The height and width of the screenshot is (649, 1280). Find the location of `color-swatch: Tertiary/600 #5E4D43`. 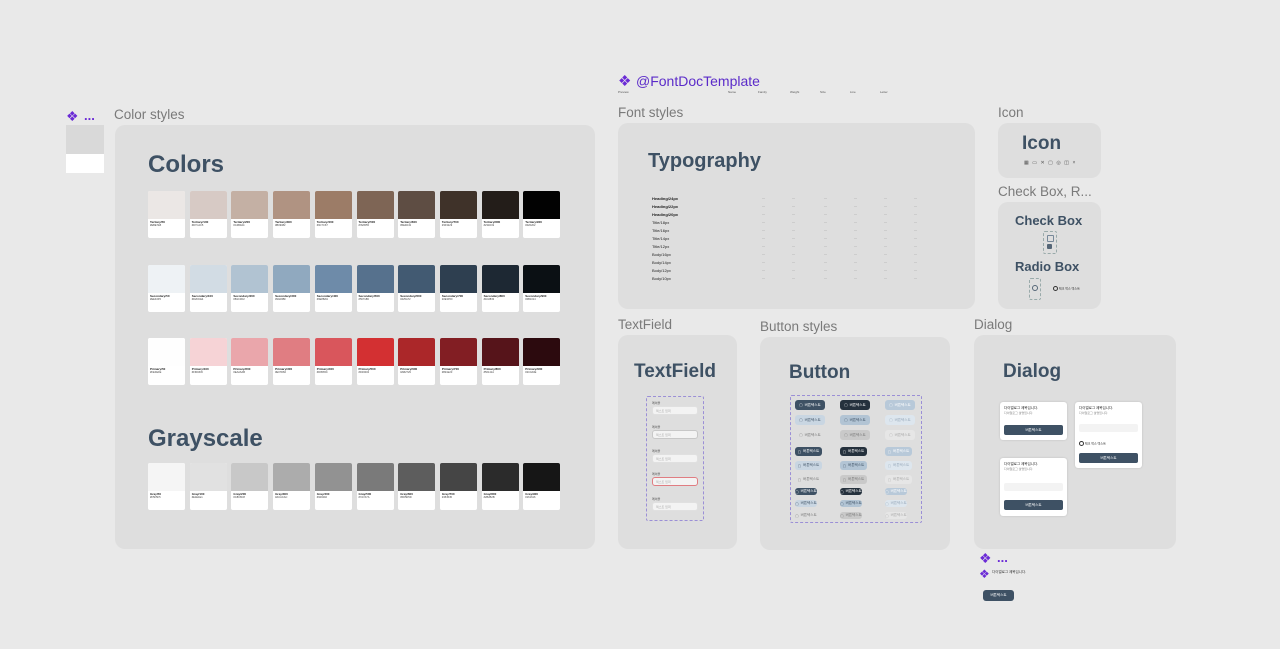

color-swatch: Tertiary/600 #5E4D43 is located at coordinates (417, 214).